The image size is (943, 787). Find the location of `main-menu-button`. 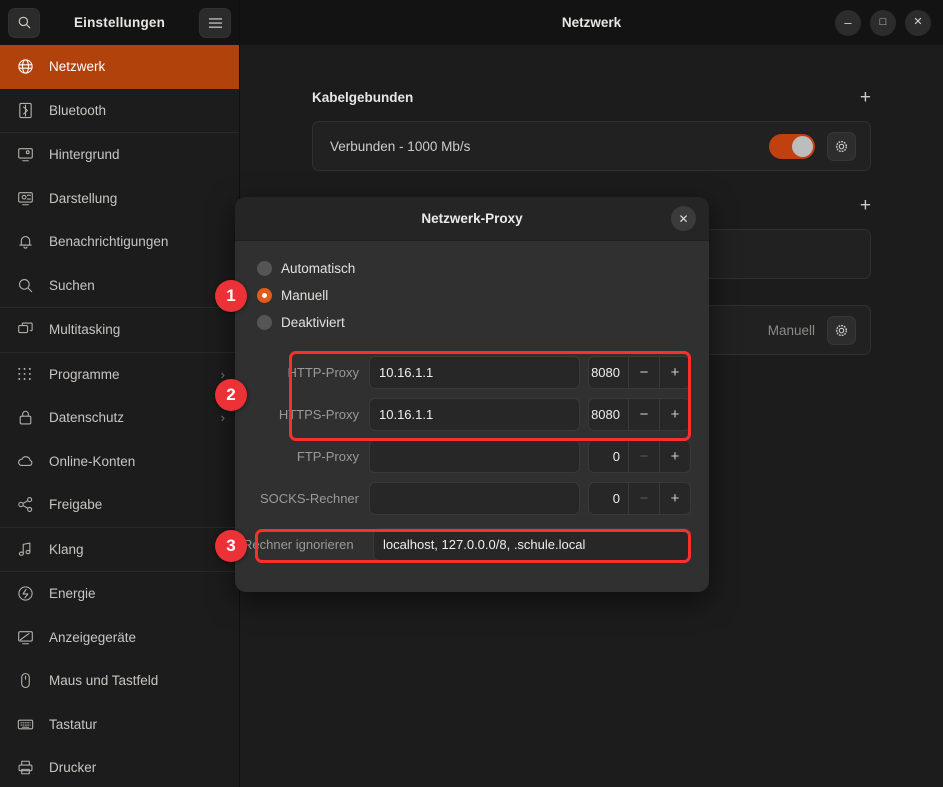

main-menu-button is located at coordinates (215, 22).